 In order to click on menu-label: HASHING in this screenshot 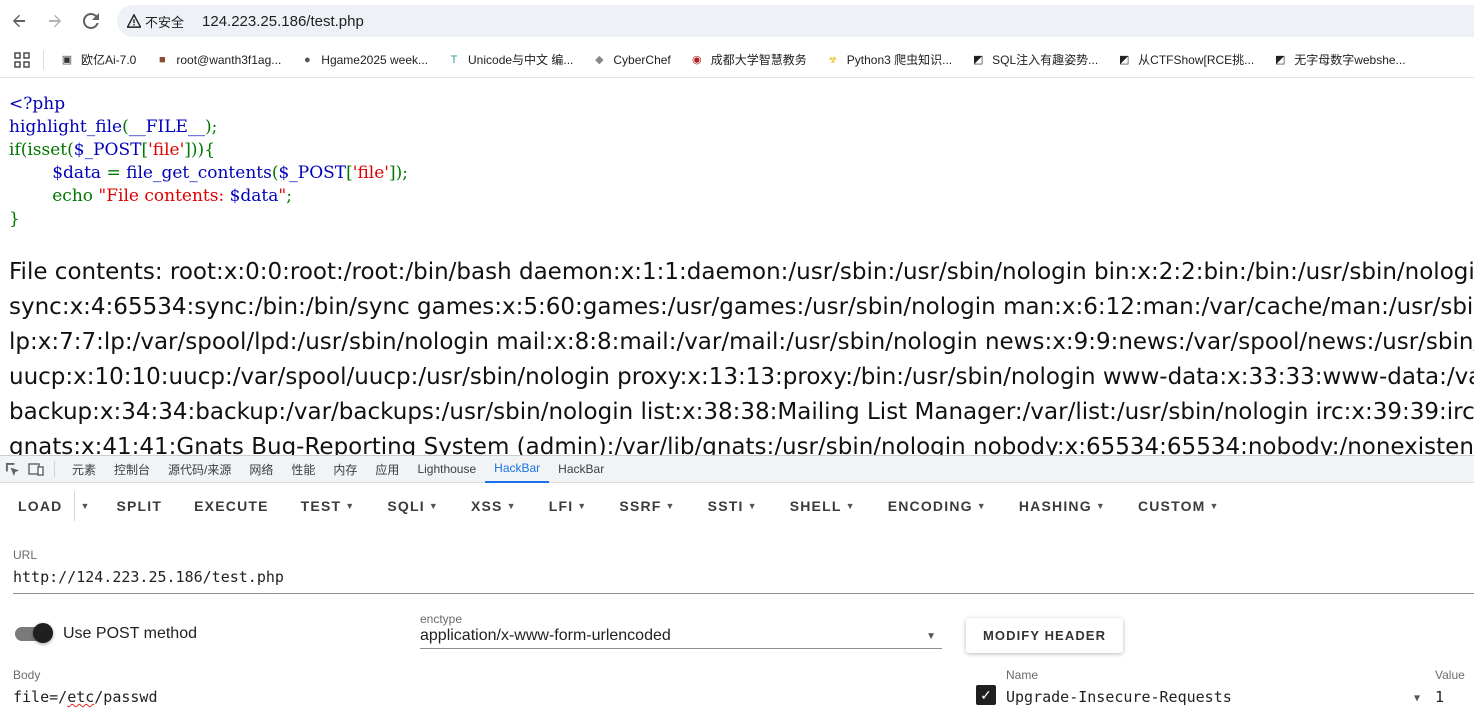, I will do `click(1055, 506)`.